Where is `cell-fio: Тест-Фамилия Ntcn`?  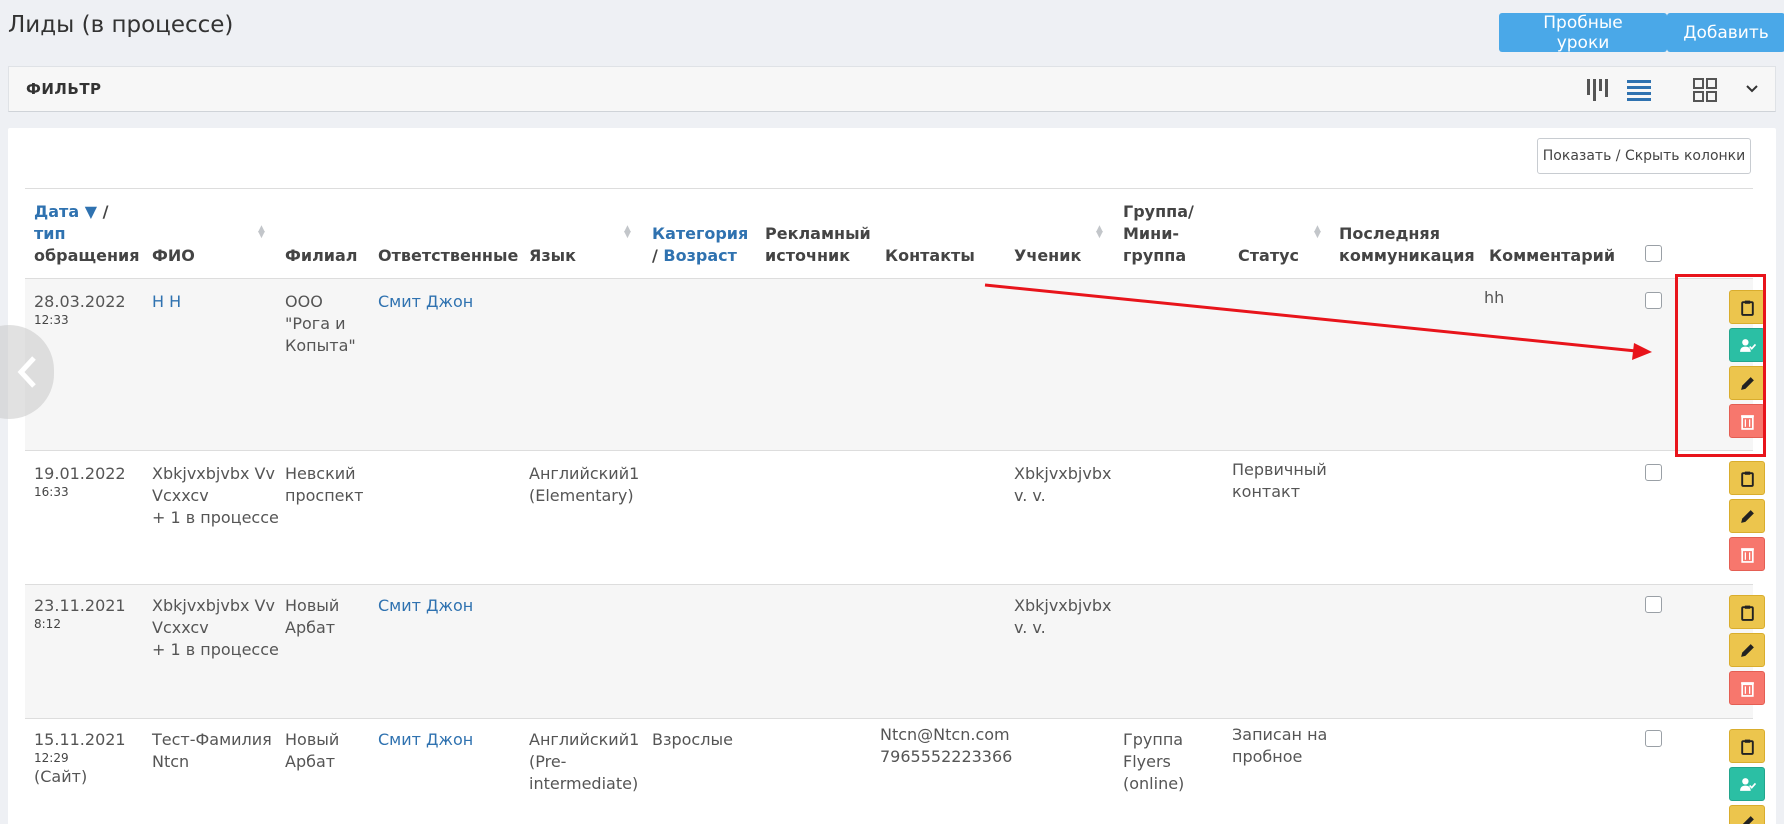 cell-fio: Тест-Фамилия Ntcn is located at coordinates (212, 751).